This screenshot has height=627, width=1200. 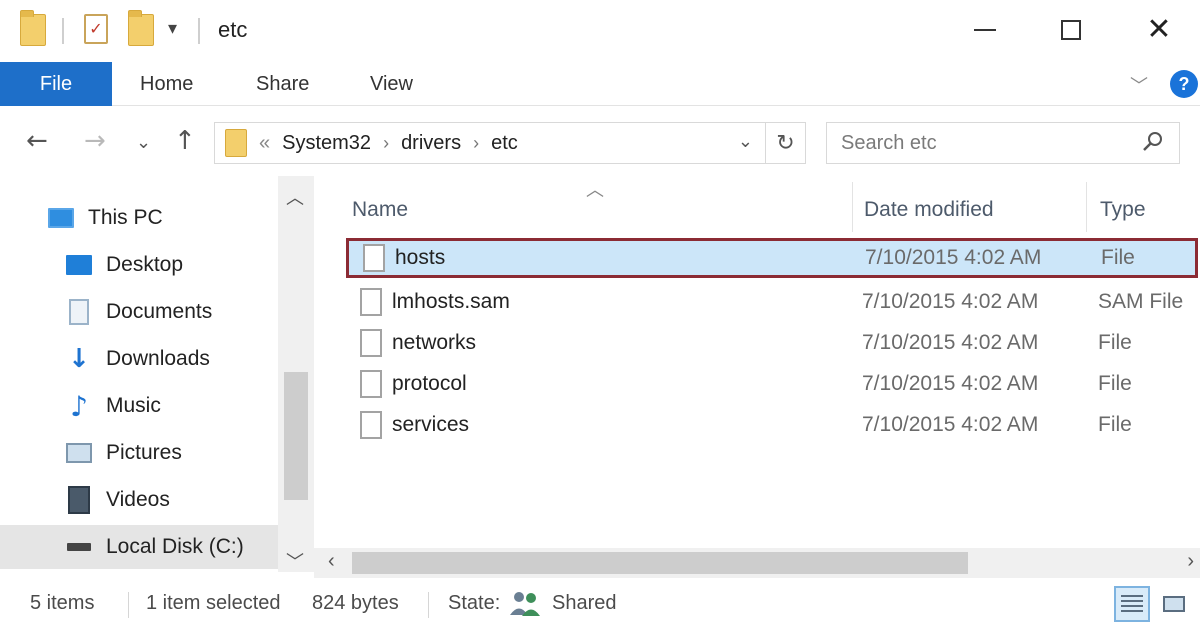 I want to click on minimize-icon, so click(x=985, y=30).